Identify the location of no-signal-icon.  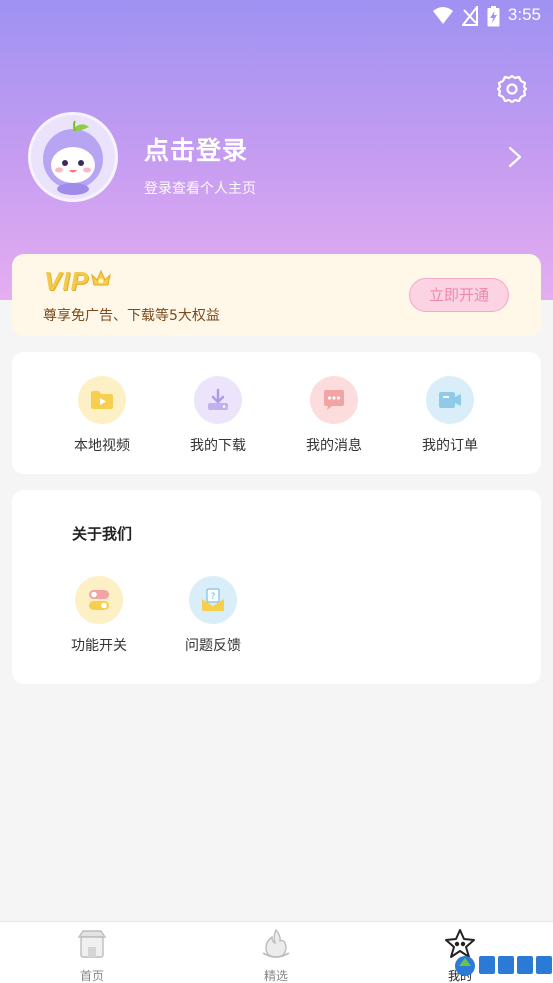
(470, 16).